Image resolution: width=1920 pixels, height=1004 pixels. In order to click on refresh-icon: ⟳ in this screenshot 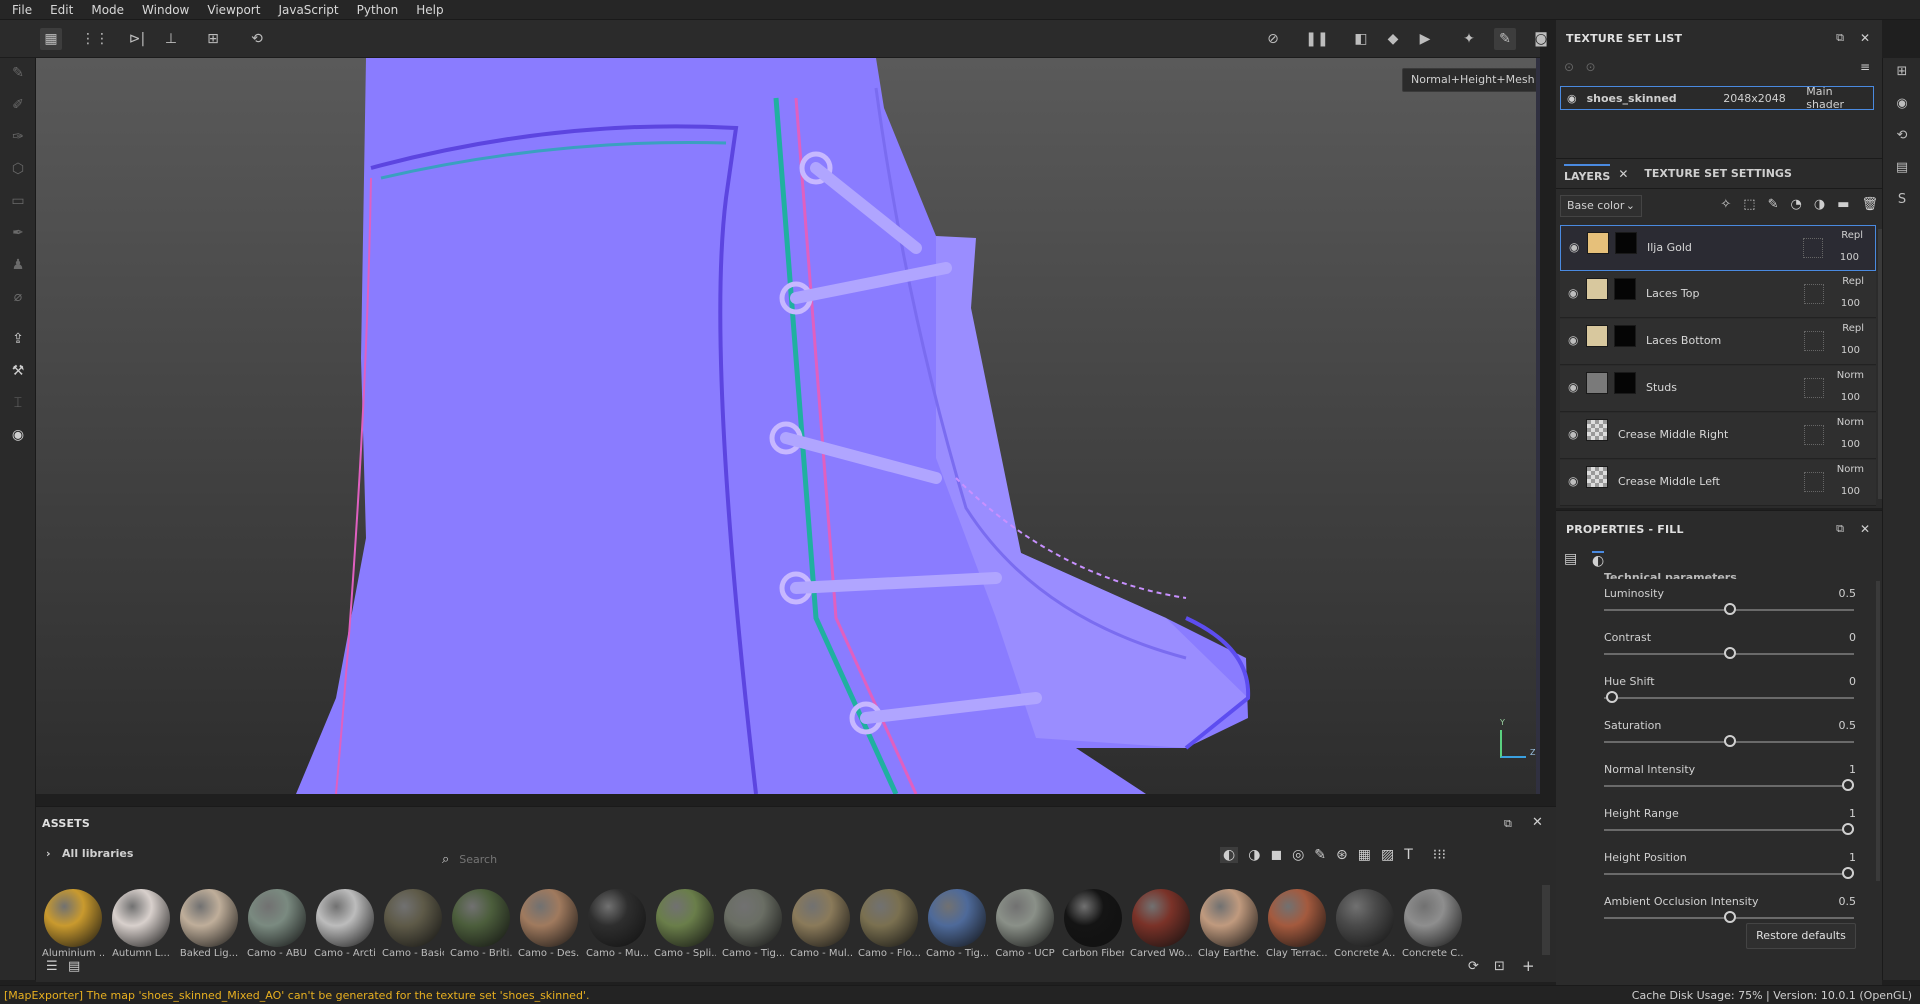, I will do `click(1473, 966)`.